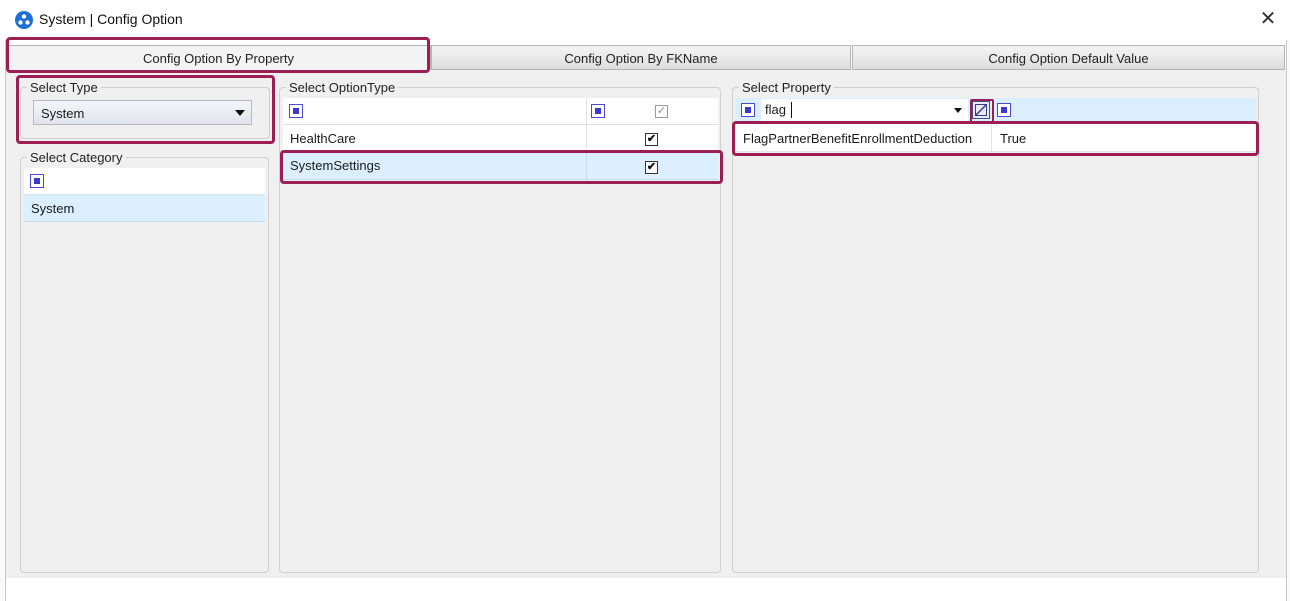 Image resolution: width=1290 pixels, height=601 pixels. Describe the element at coordinates (996, 110) in the screenshot. I see `property-filter-row: flag` at that location.